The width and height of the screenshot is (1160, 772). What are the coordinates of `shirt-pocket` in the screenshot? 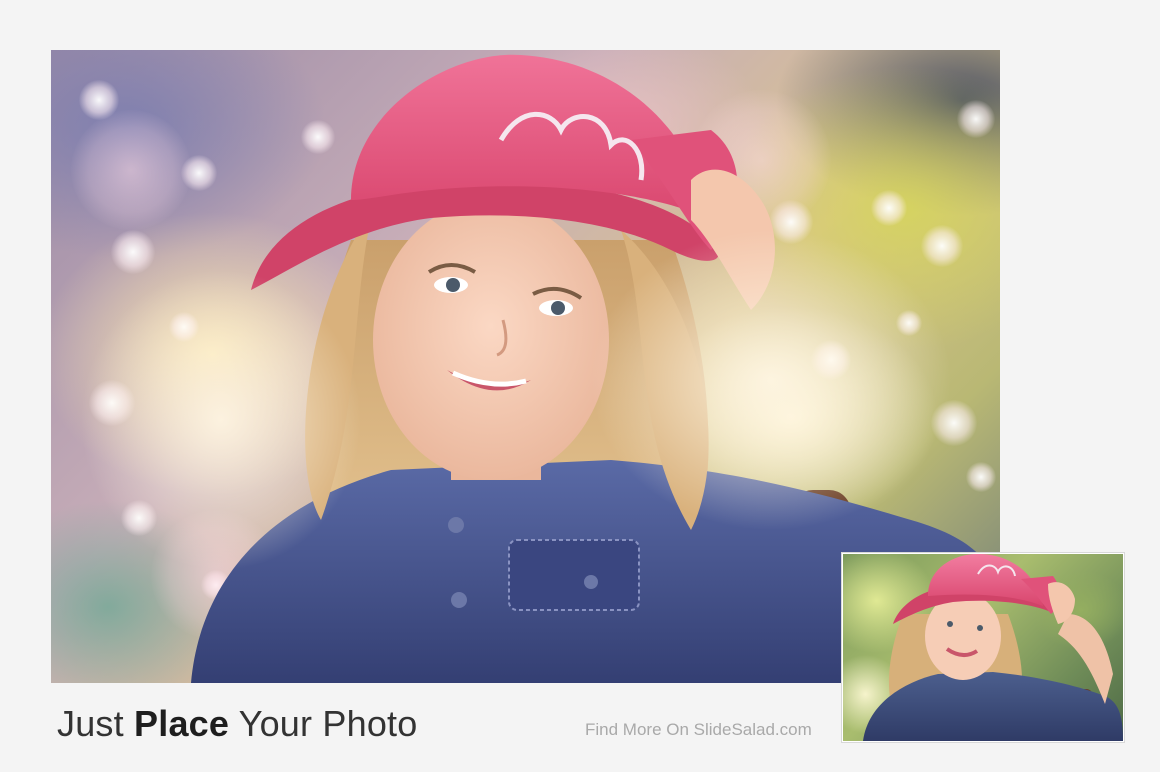 It's located at (574, 575).